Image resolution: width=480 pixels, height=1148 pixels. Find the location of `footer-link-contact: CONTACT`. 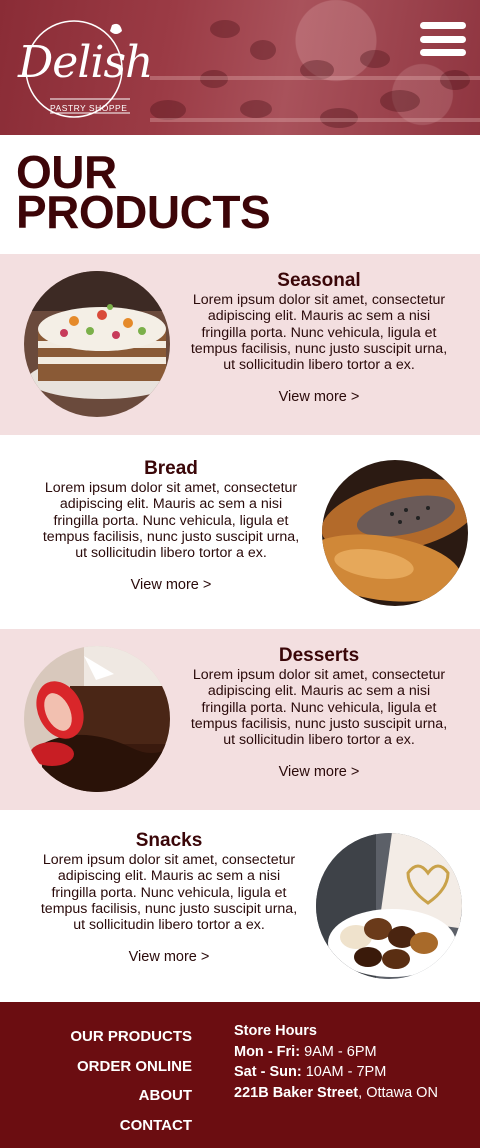

footer-link-contact: CONTACT is located at coordinates (111, 1126).